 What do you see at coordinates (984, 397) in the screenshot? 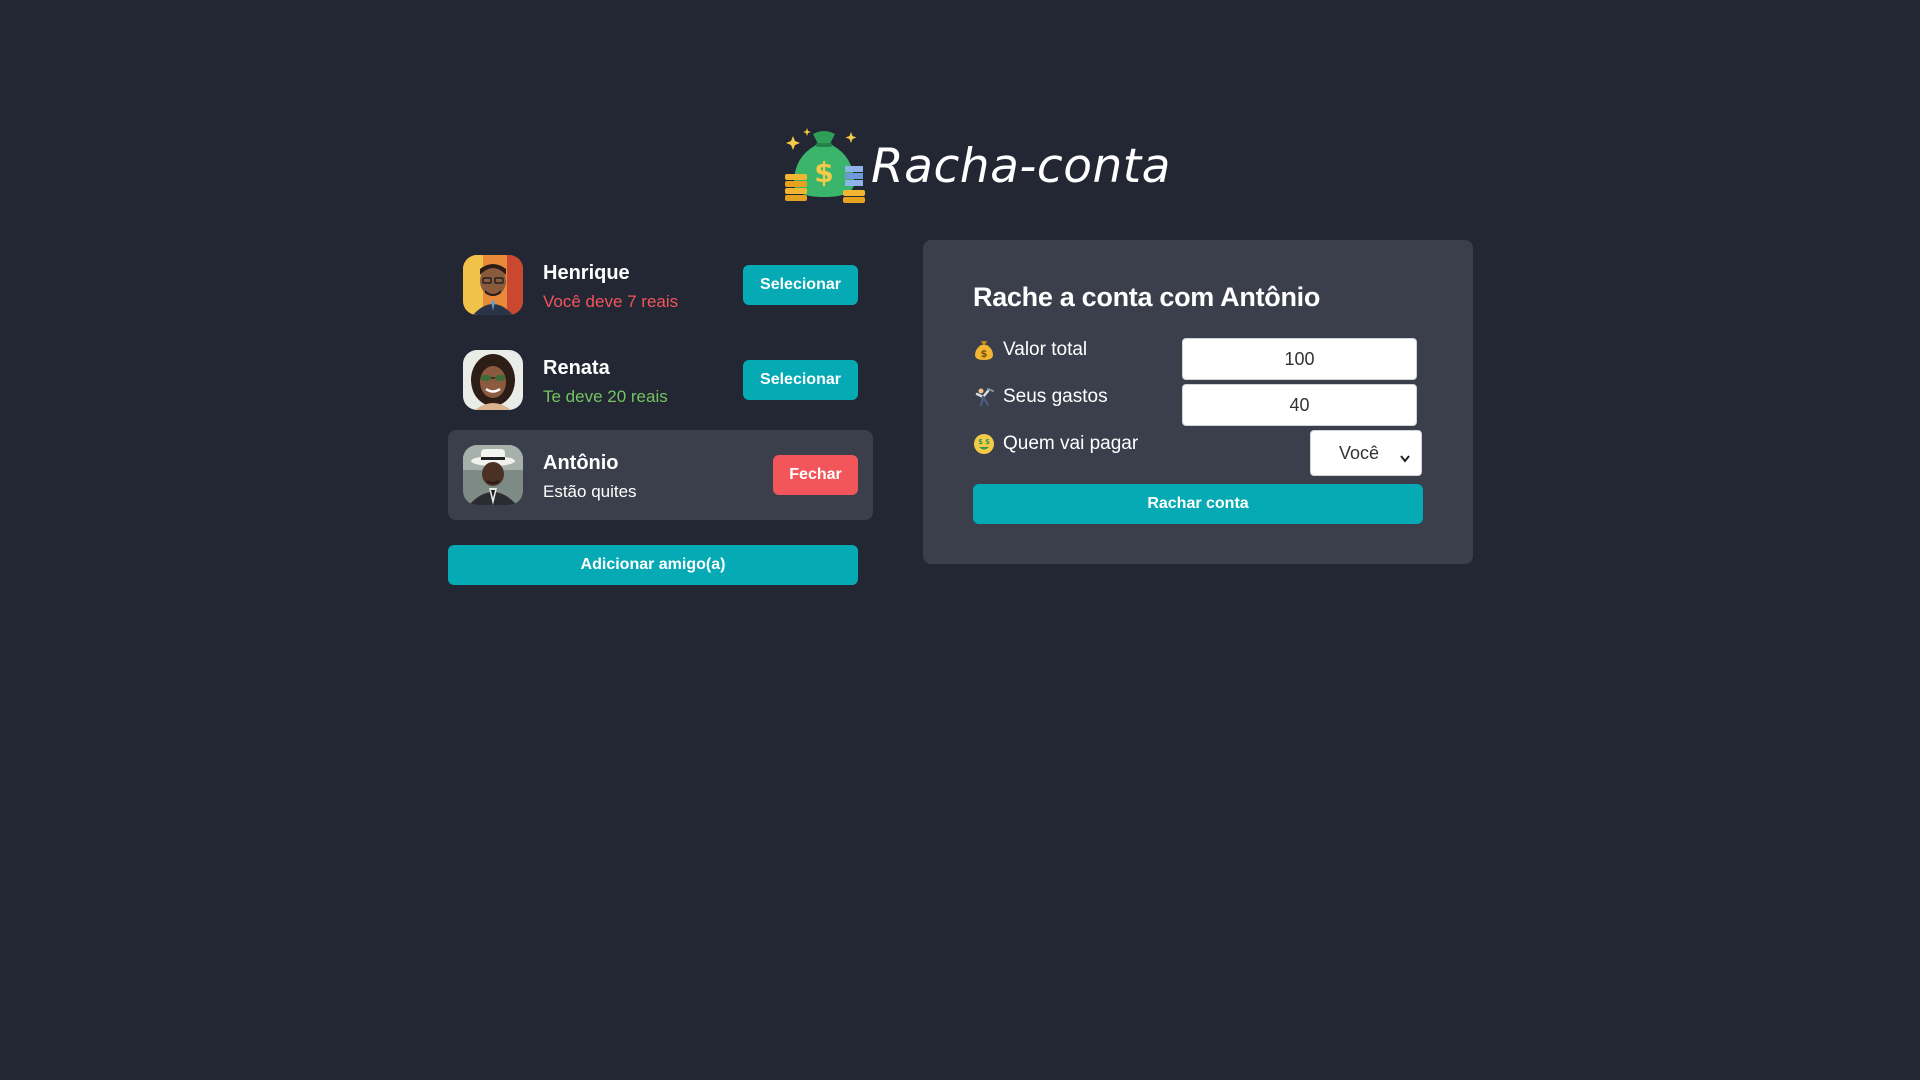
I see `person-lifting-icon` at bounding box center [984, 397].